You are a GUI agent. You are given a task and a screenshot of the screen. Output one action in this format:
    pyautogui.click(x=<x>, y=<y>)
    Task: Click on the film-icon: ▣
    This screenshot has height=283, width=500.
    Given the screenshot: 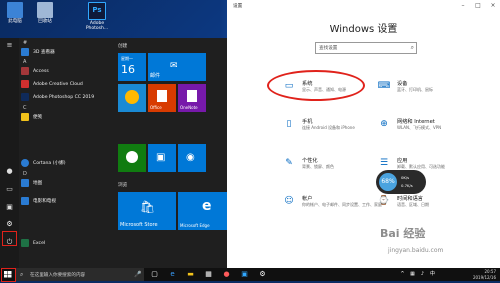 What is the action you would take?
    pyautogui.click(x=161, y=157)
    